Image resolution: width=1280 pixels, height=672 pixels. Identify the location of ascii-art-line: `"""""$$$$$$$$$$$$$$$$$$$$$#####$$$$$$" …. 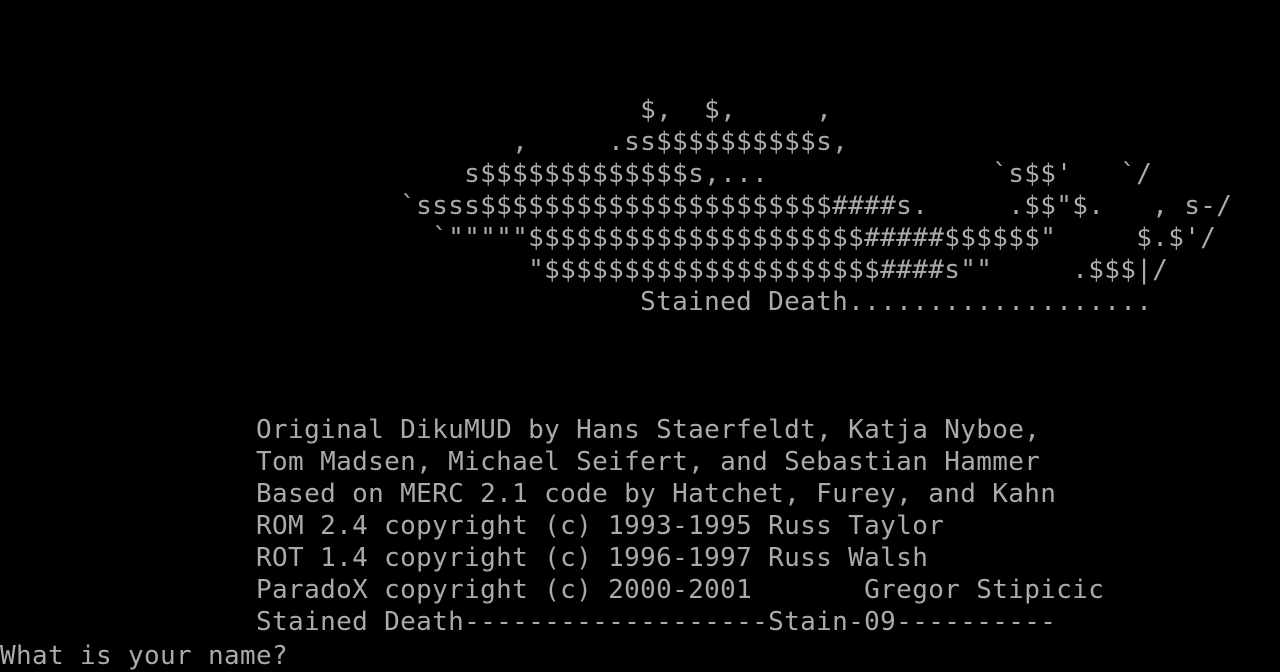
(608, 238).